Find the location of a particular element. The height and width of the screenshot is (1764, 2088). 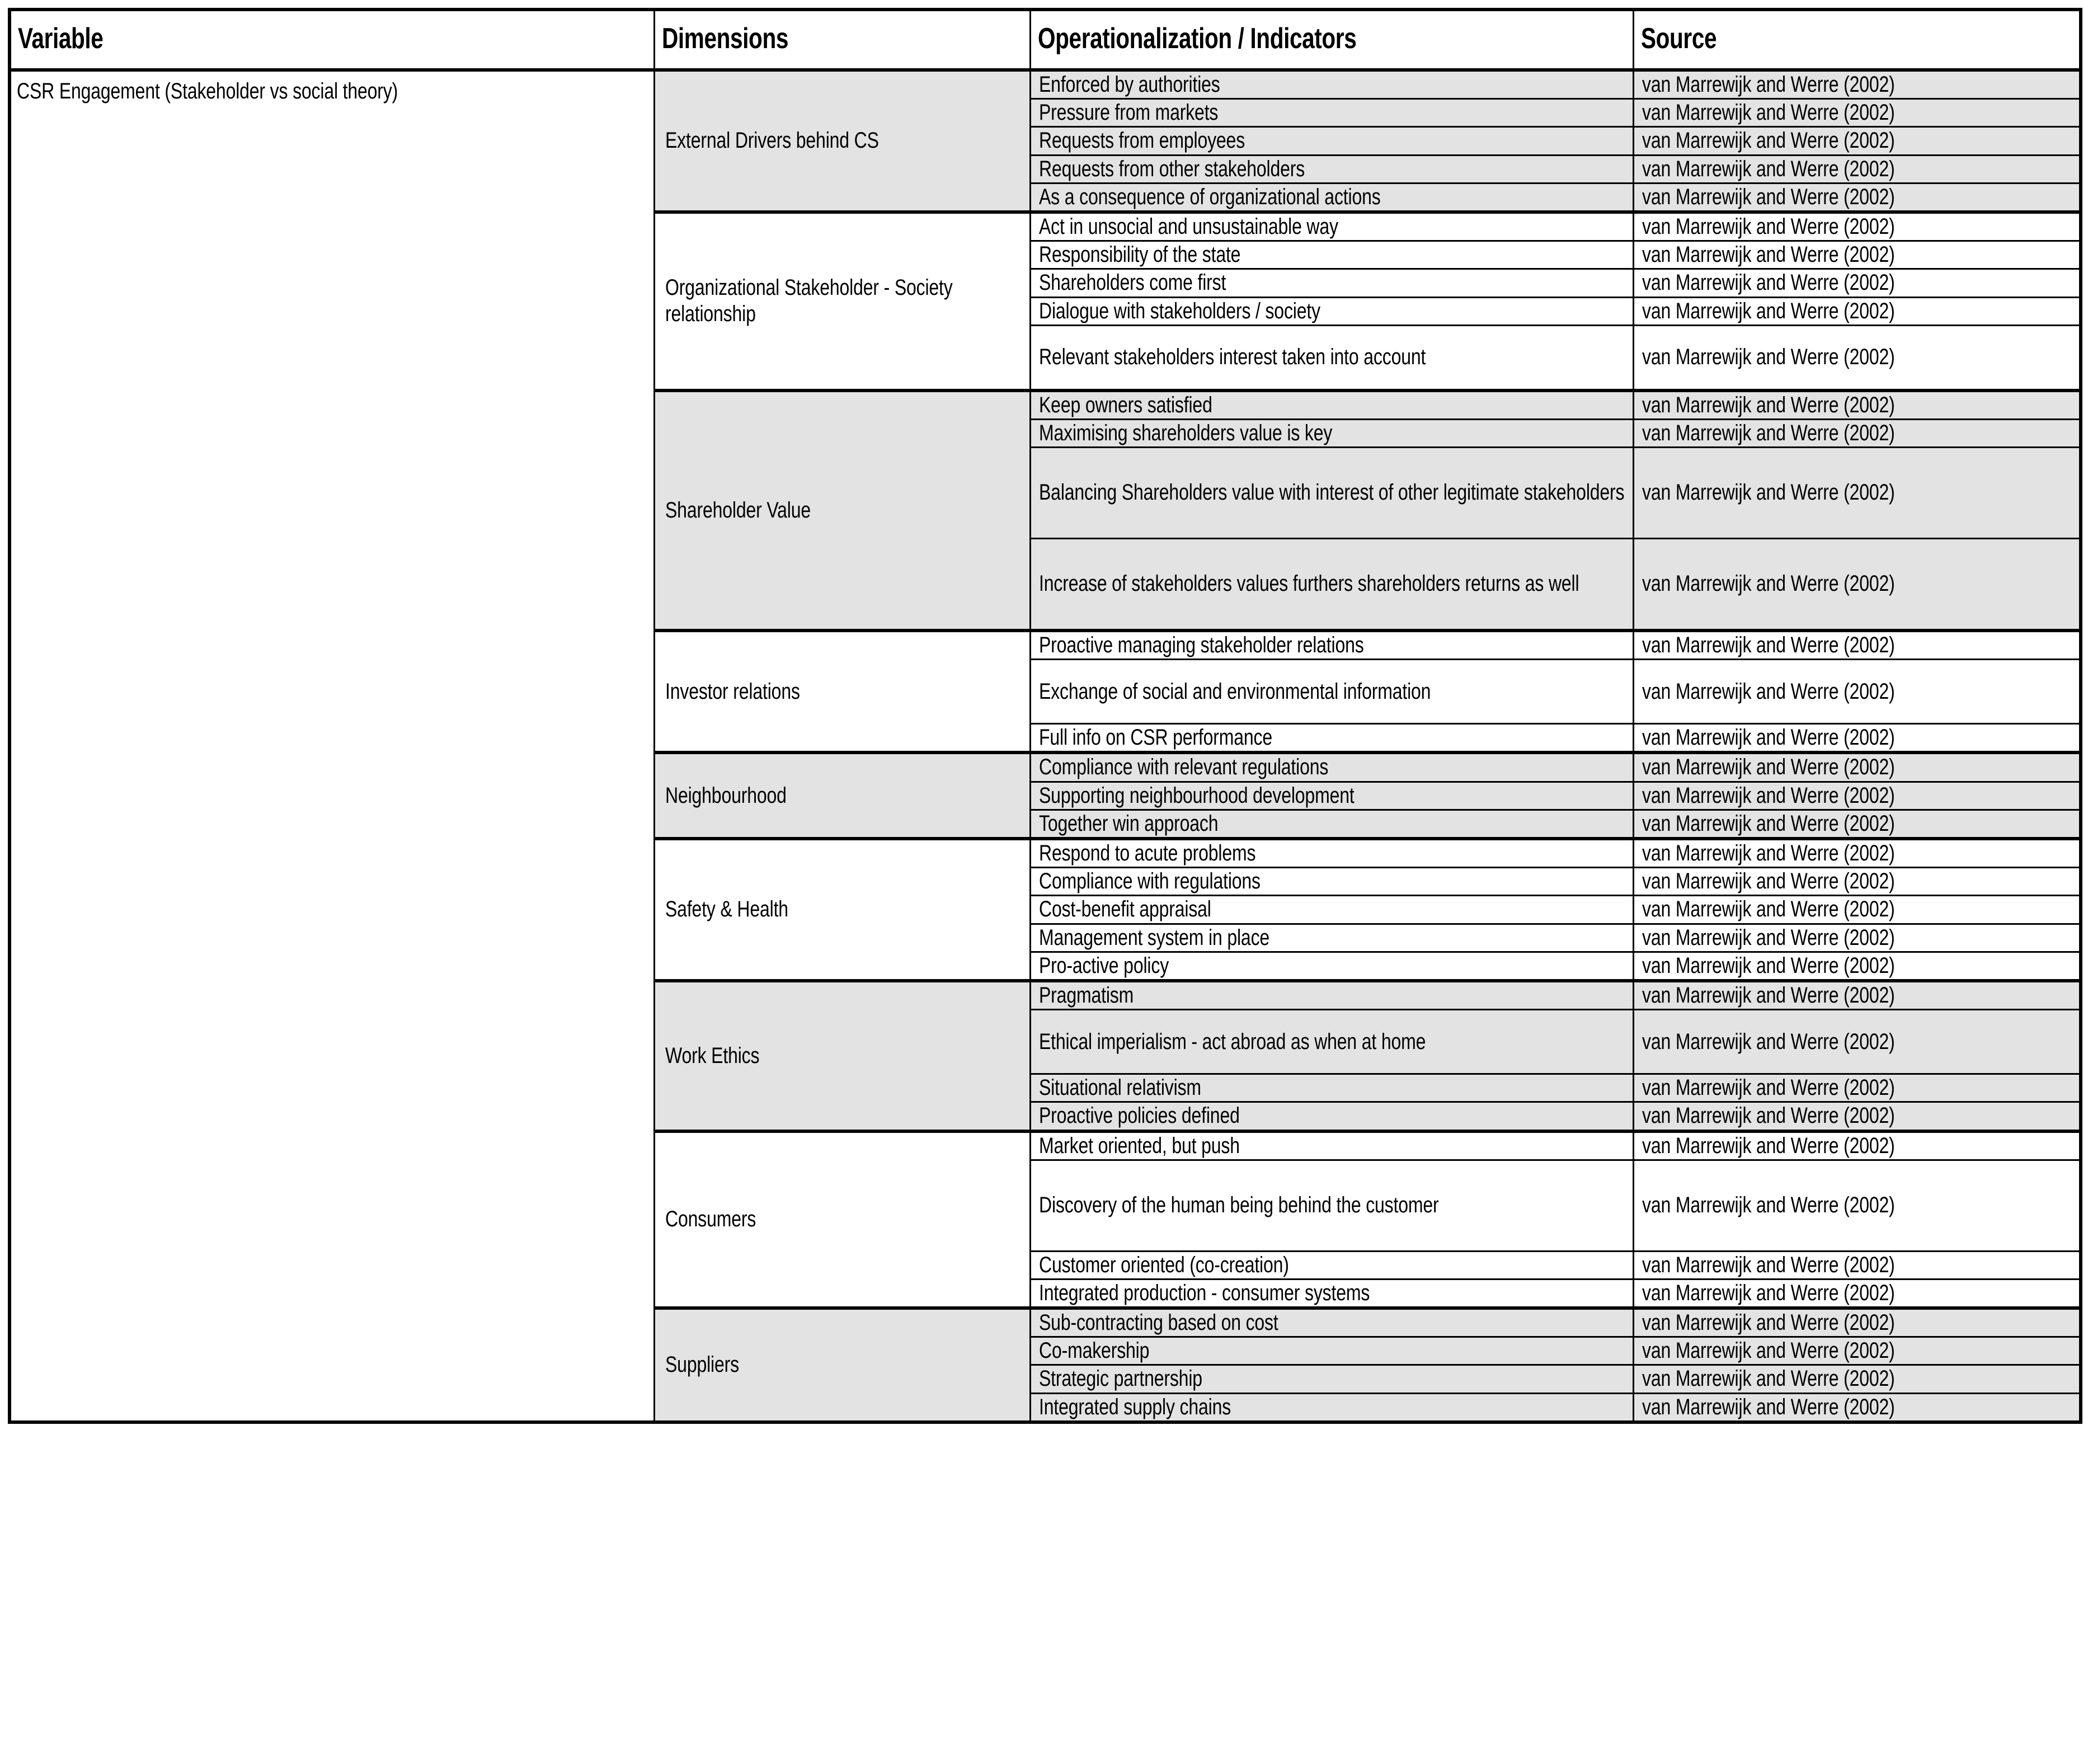

indicator-cell: Supporting neighbourhood development is located at coordinates (1331, 795).